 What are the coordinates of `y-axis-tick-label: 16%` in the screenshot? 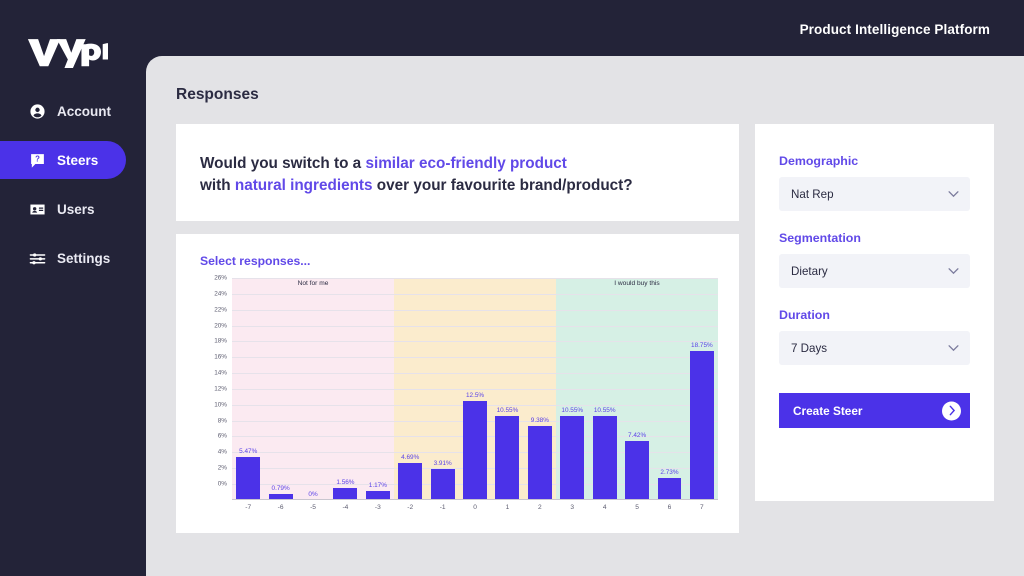 It's located at (220, 357).